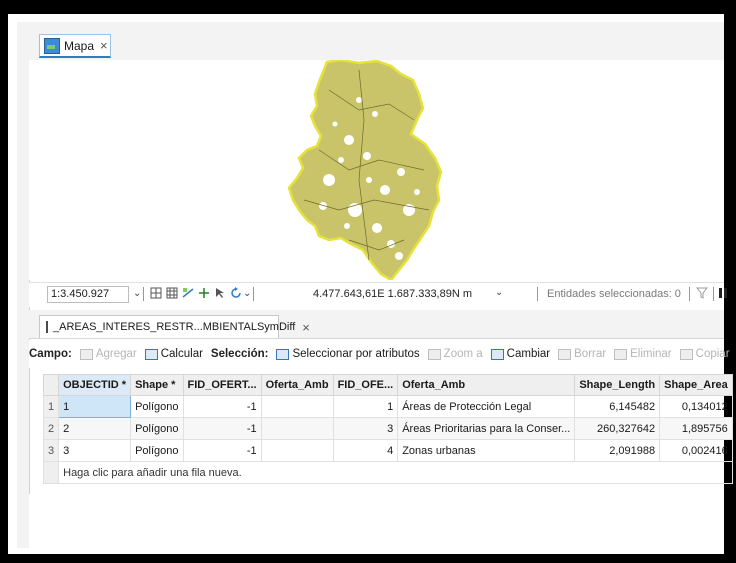 This screenshot has width=736, height=563. I want to click on grid-icon, so click(172, 293).